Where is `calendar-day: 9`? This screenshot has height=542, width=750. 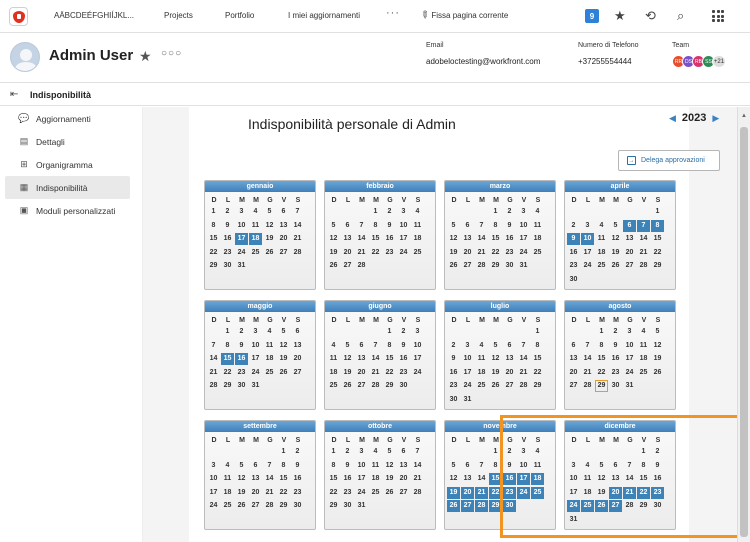
calendar-day: 9 is located at coordinates (347, 466).